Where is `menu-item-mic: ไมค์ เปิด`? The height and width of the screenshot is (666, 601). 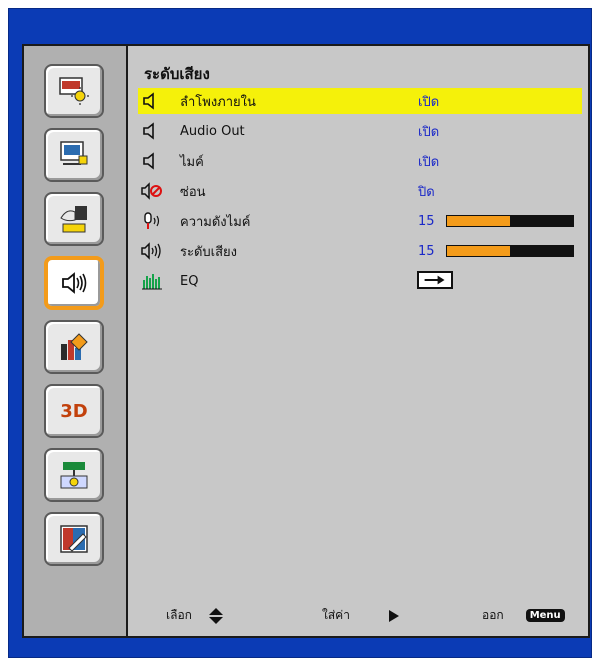 menu-item-mic: ไมค์ เปิด is located at coordinates (360, 161).